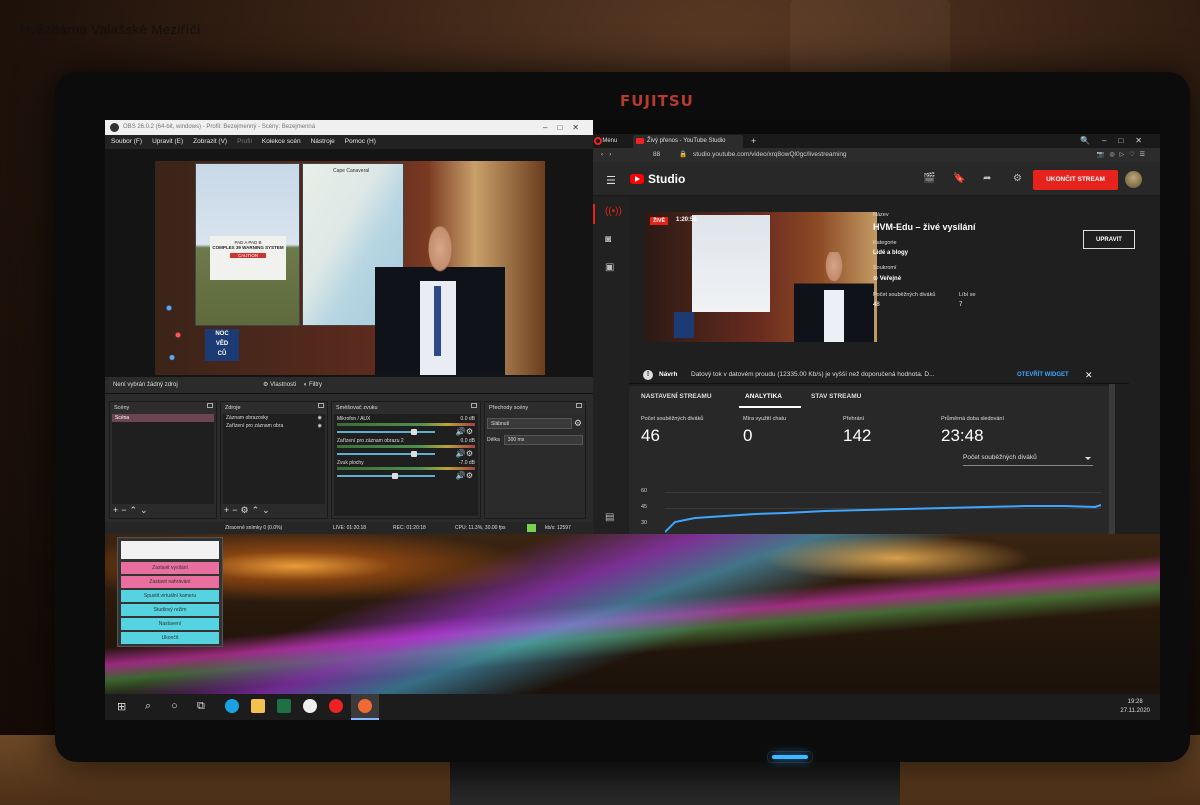 This screenshot has height=805, width=1200. What do you see at coordinates (170, 638) in the screenshot?
I see `popup-item-exit: Ukončit` at bounding box center [170, 638].